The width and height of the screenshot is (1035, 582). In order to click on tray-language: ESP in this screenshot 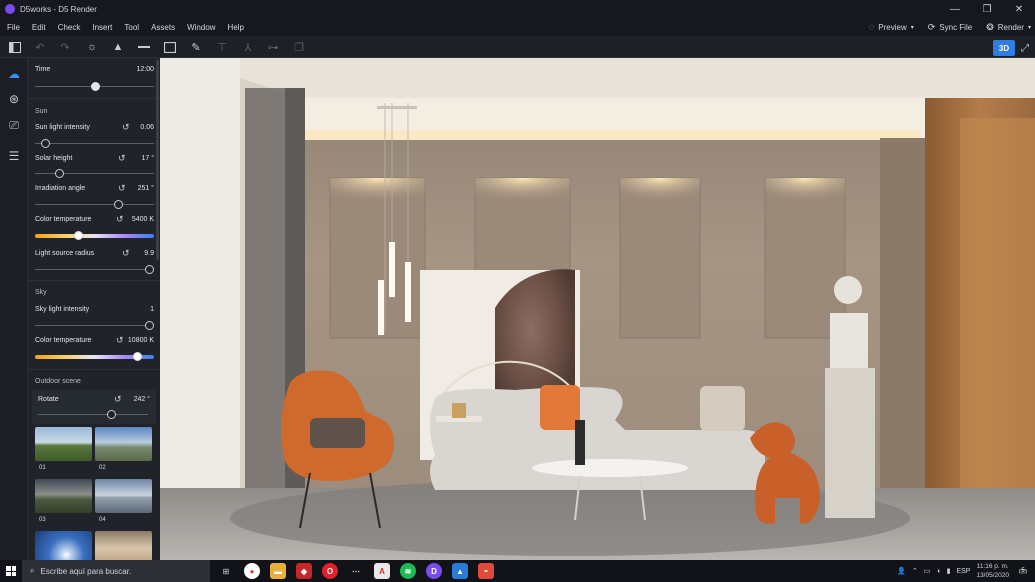, I will do `click(963, 571)`.